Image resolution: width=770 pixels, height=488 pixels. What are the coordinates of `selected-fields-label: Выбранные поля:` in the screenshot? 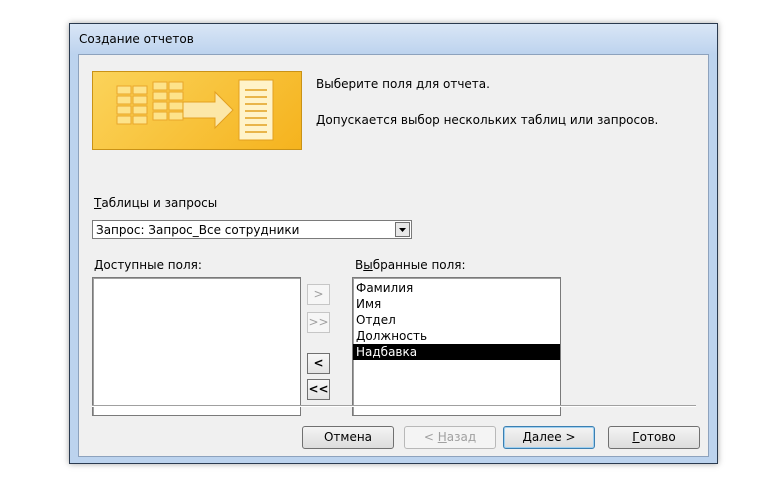 It's located at (410, 265).